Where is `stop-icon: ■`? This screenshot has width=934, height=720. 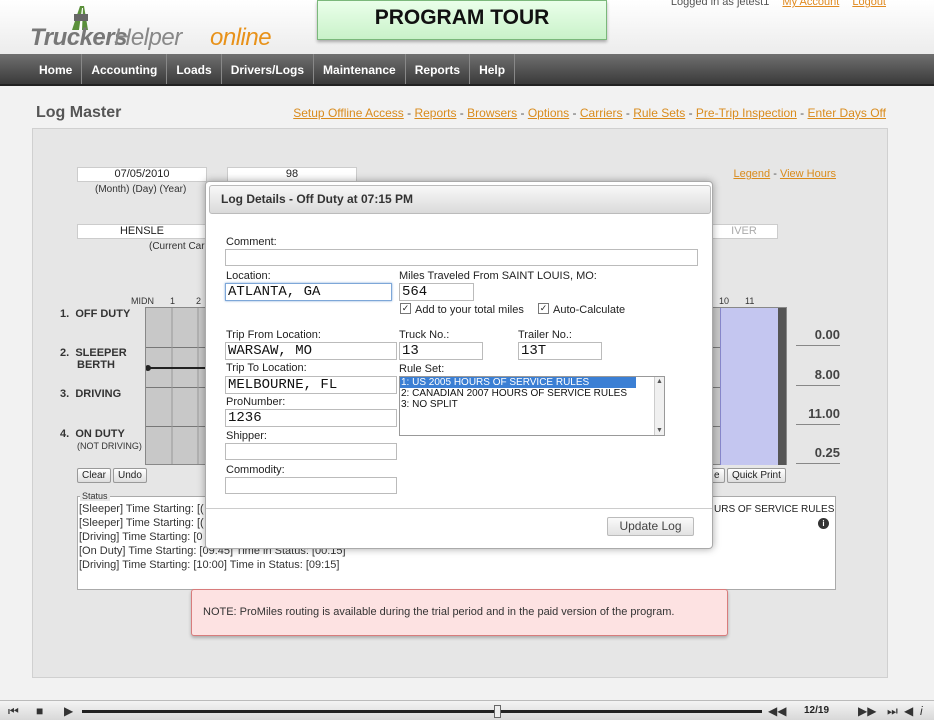
stop-icon: ■ is located at coordinates (39, 711).